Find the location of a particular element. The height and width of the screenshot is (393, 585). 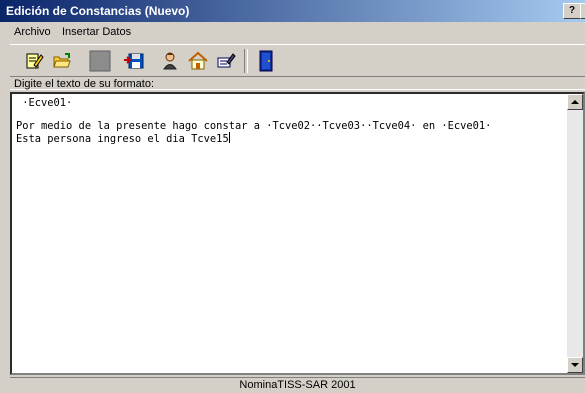

edit-document-button is located at coordinates (34, 61).